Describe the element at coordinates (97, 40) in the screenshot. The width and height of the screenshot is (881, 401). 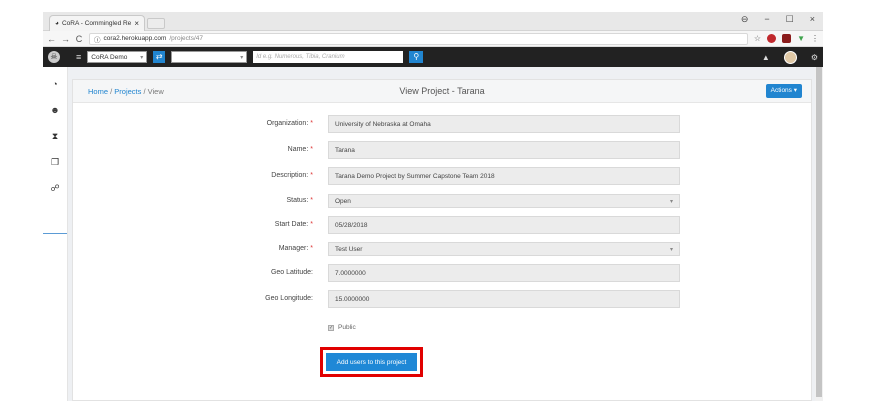
I see `info-icon: ⓘ` at that location.